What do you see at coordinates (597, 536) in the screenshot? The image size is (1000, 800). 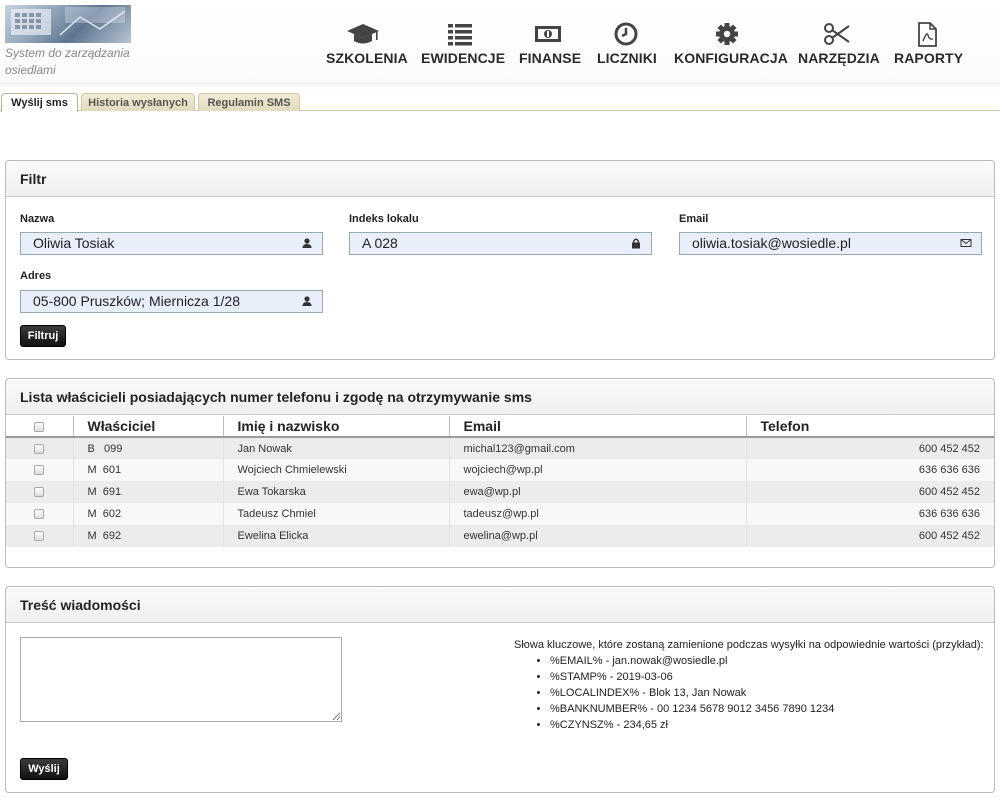 I see `email-cell: ewelina@wp.pl` at bounding box center [597, 536].